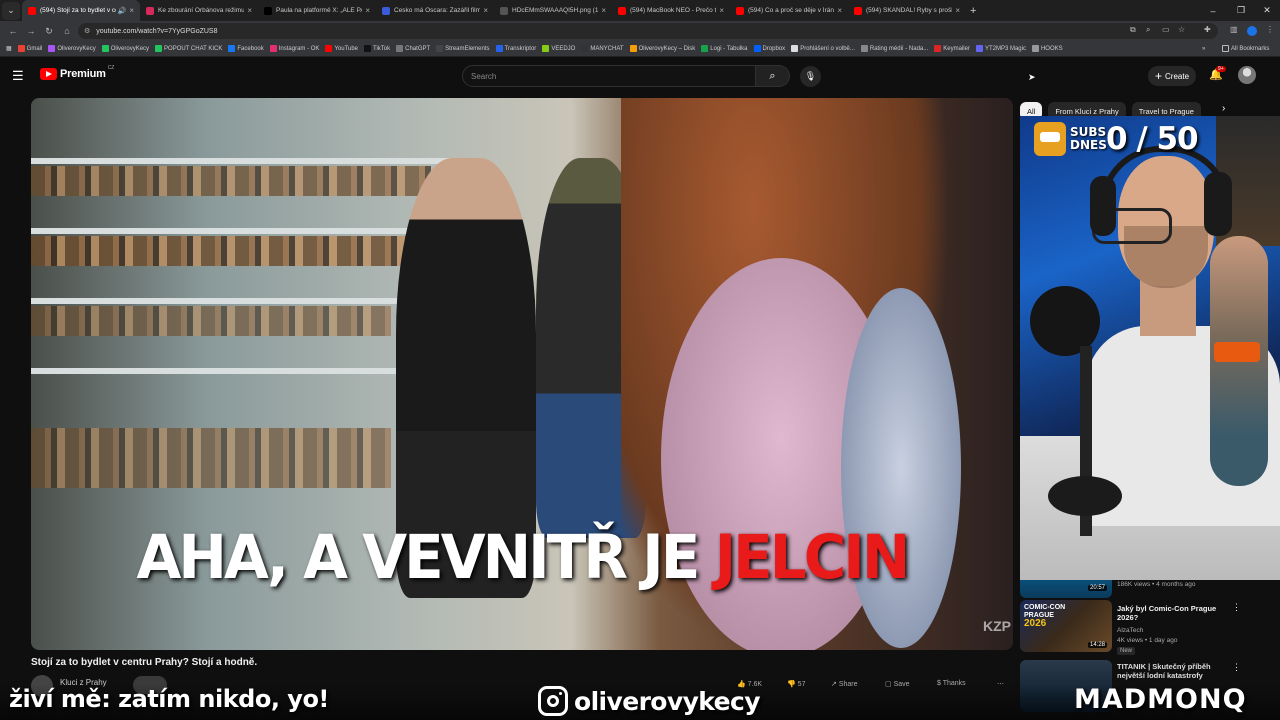  Describe the element at coordinates (1223, 108) in the screenshot. I see `chips-next-chevron-icon: ›` at that location.